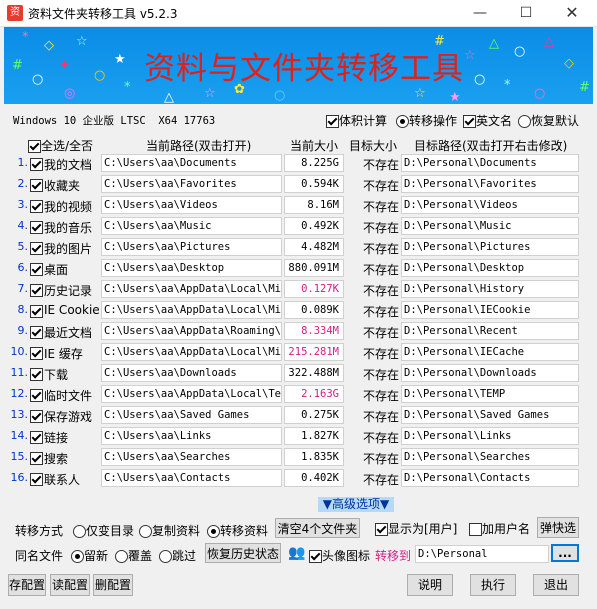 The height and width of the screenshot is (609, 597). I want to click on transfer-op-label: 转移操作, so click(433, 121).